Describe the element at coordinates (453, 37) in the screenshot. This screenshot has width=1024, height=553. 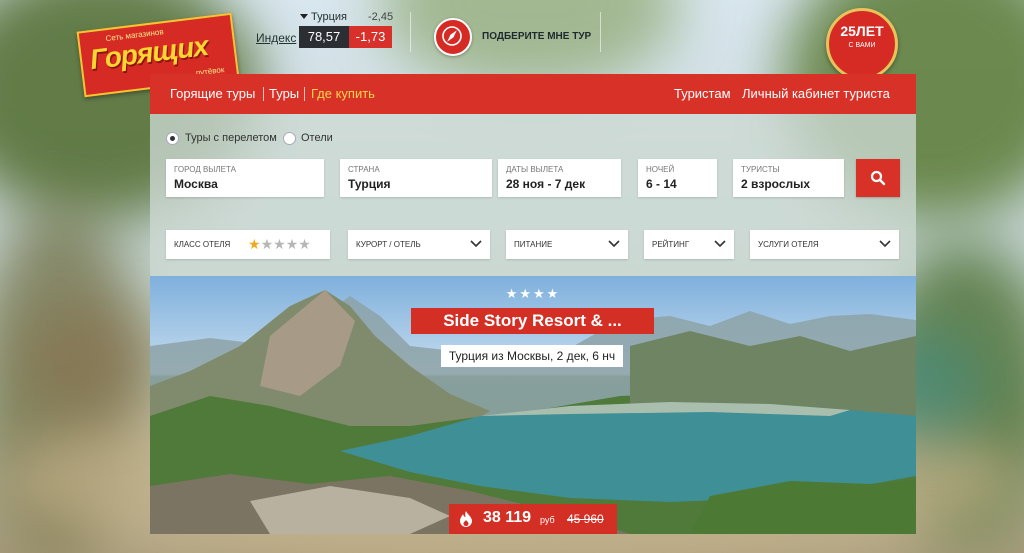
I see `compass-icon` at that location.